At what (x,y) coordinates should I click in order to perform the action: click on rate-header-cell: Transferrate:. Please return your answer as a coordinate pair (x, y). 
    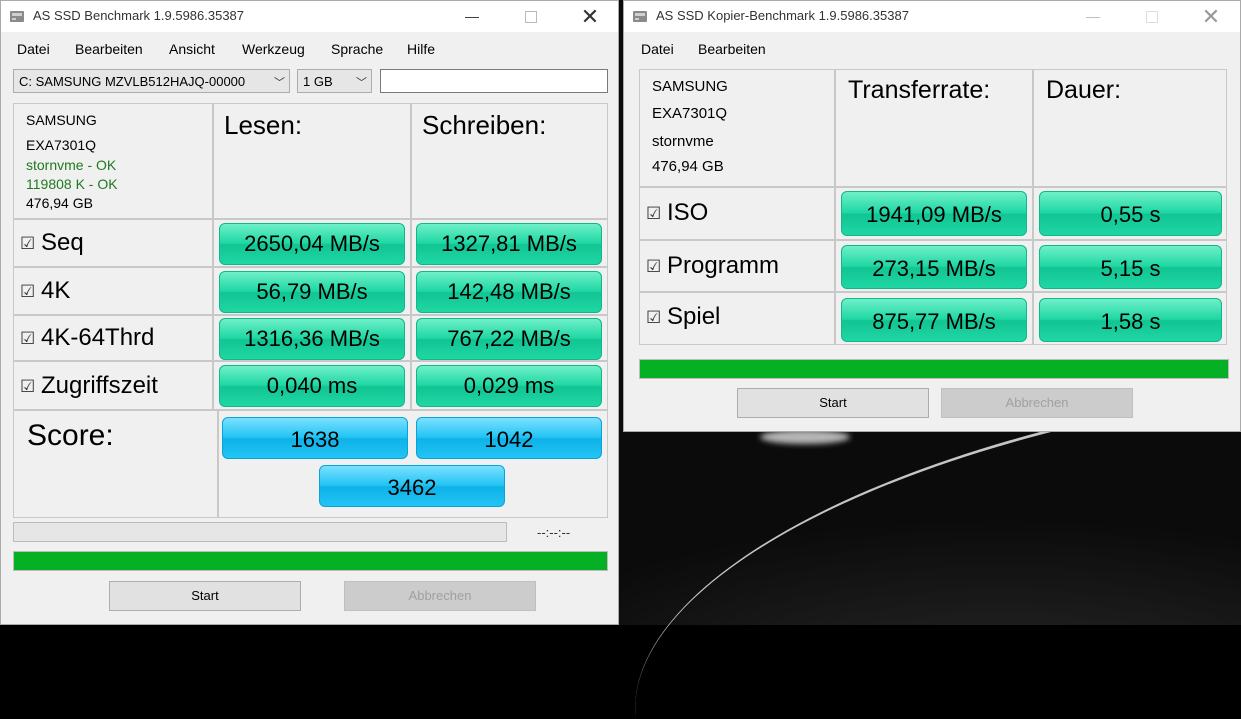
    Looking at the image, I should click on (934, 128).